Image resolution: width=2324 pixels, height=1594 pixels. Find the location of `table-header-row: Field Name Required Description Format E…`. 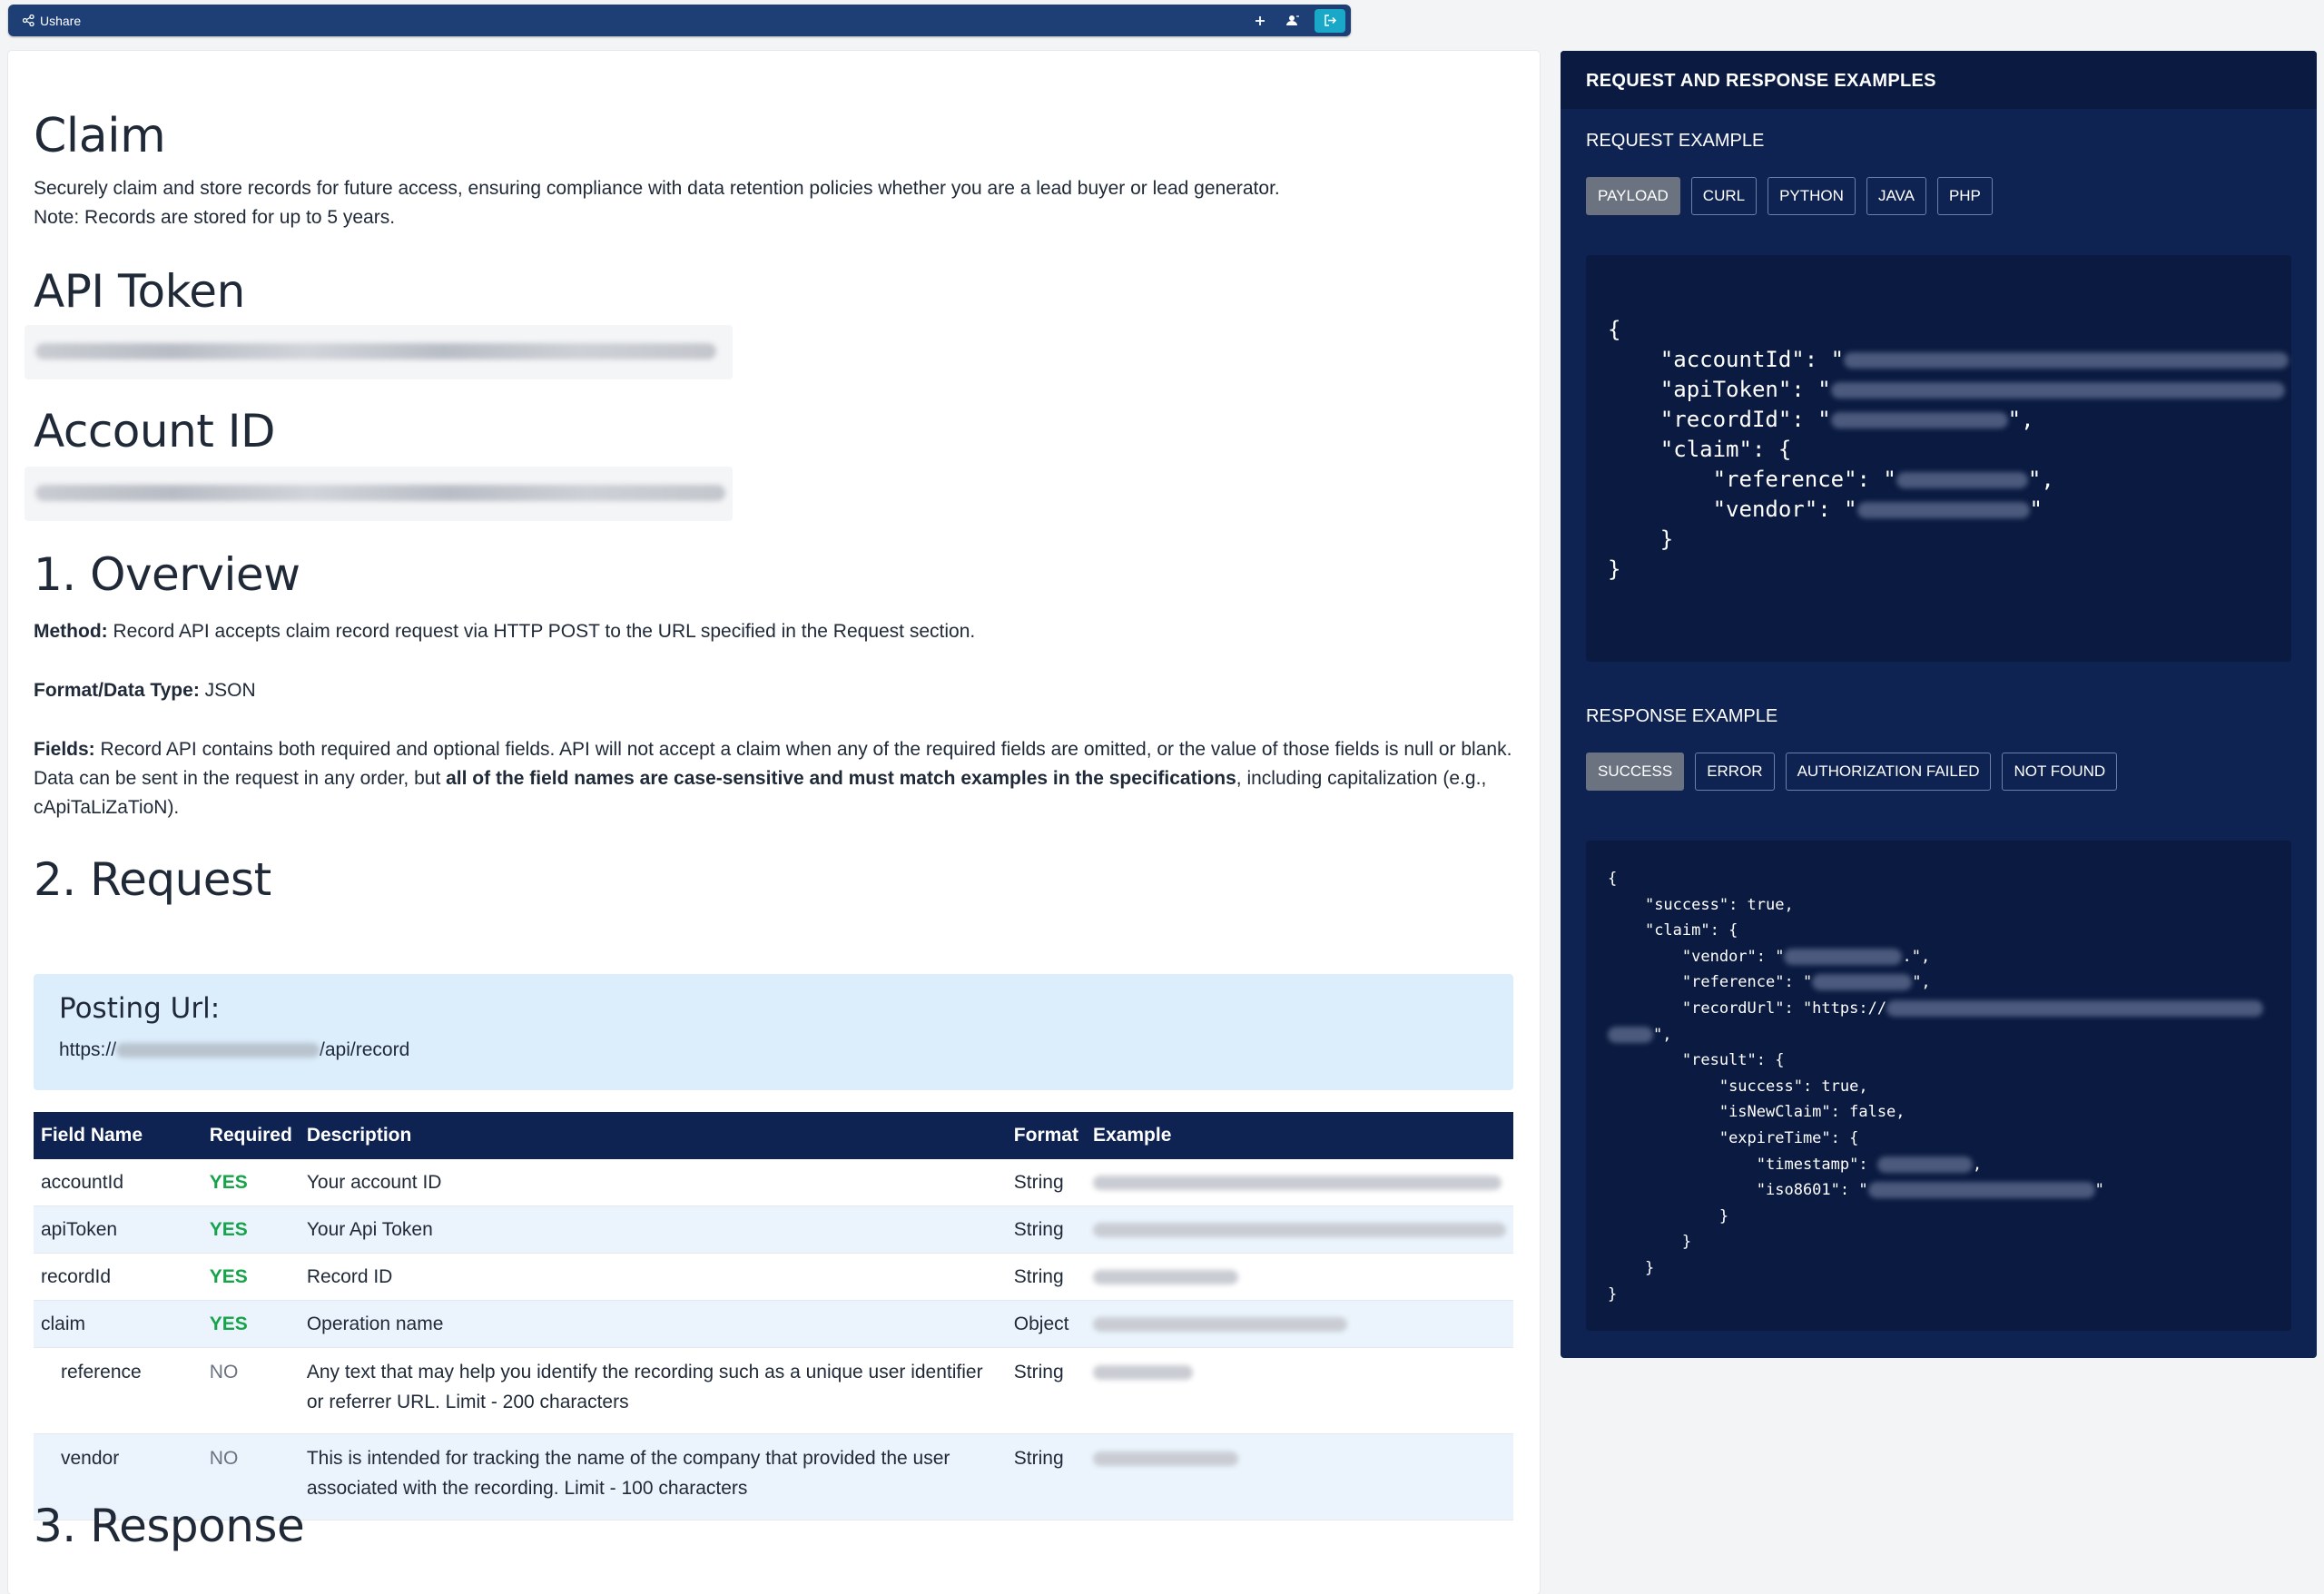

table-header-row: Field Name Required Description Format E… is located at coordinates (773, 1136).